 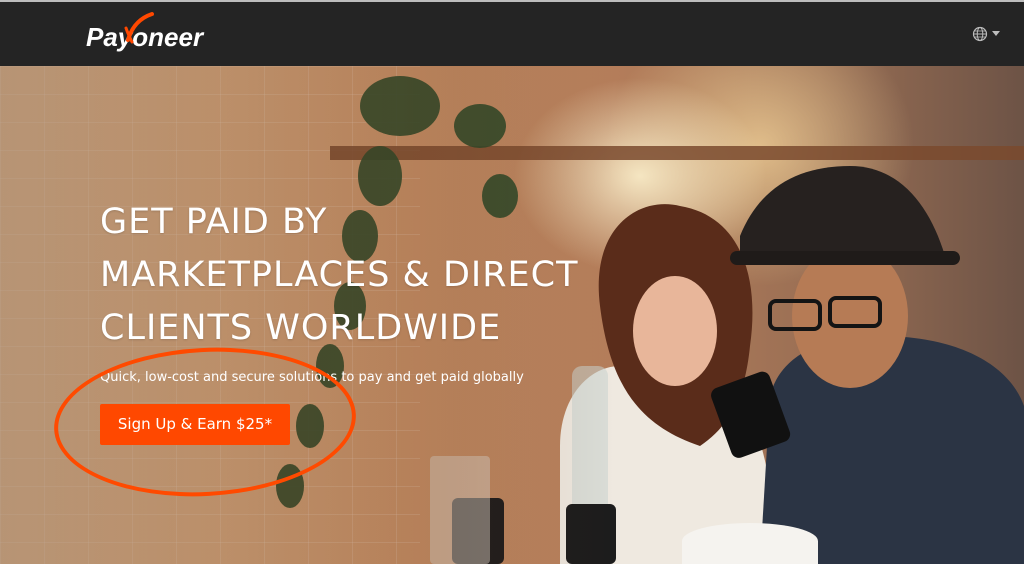 What do you see at coordinates (996, 33) in the screenshot?
I see `caret-down-icon` at bounding box center [996, 33].